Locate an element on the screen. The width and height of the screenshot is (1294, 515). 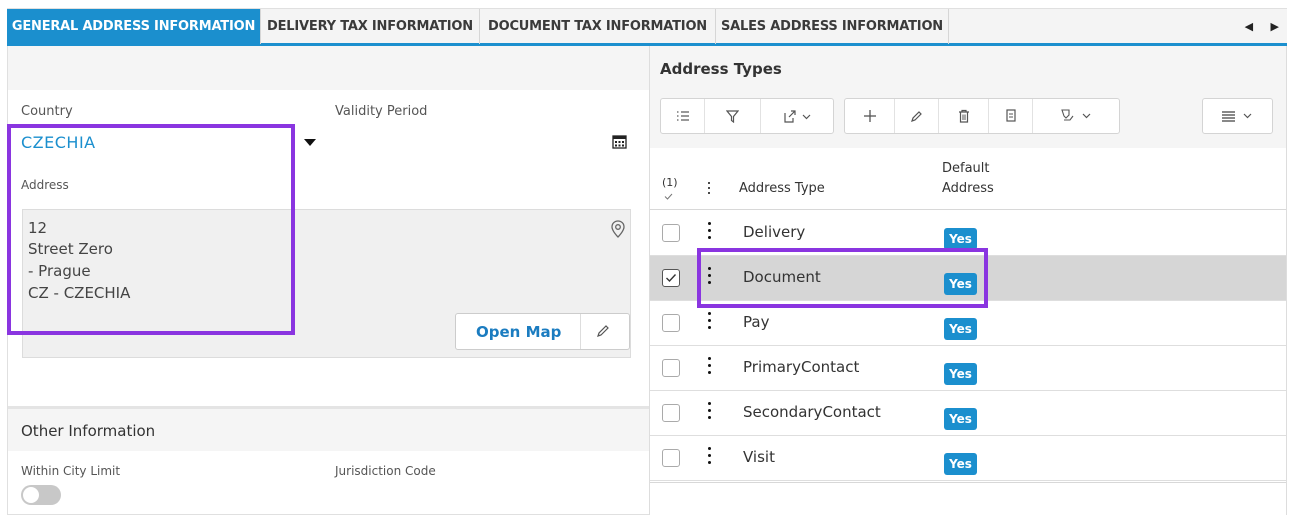
export-icon is located at coordinates (797, 116).